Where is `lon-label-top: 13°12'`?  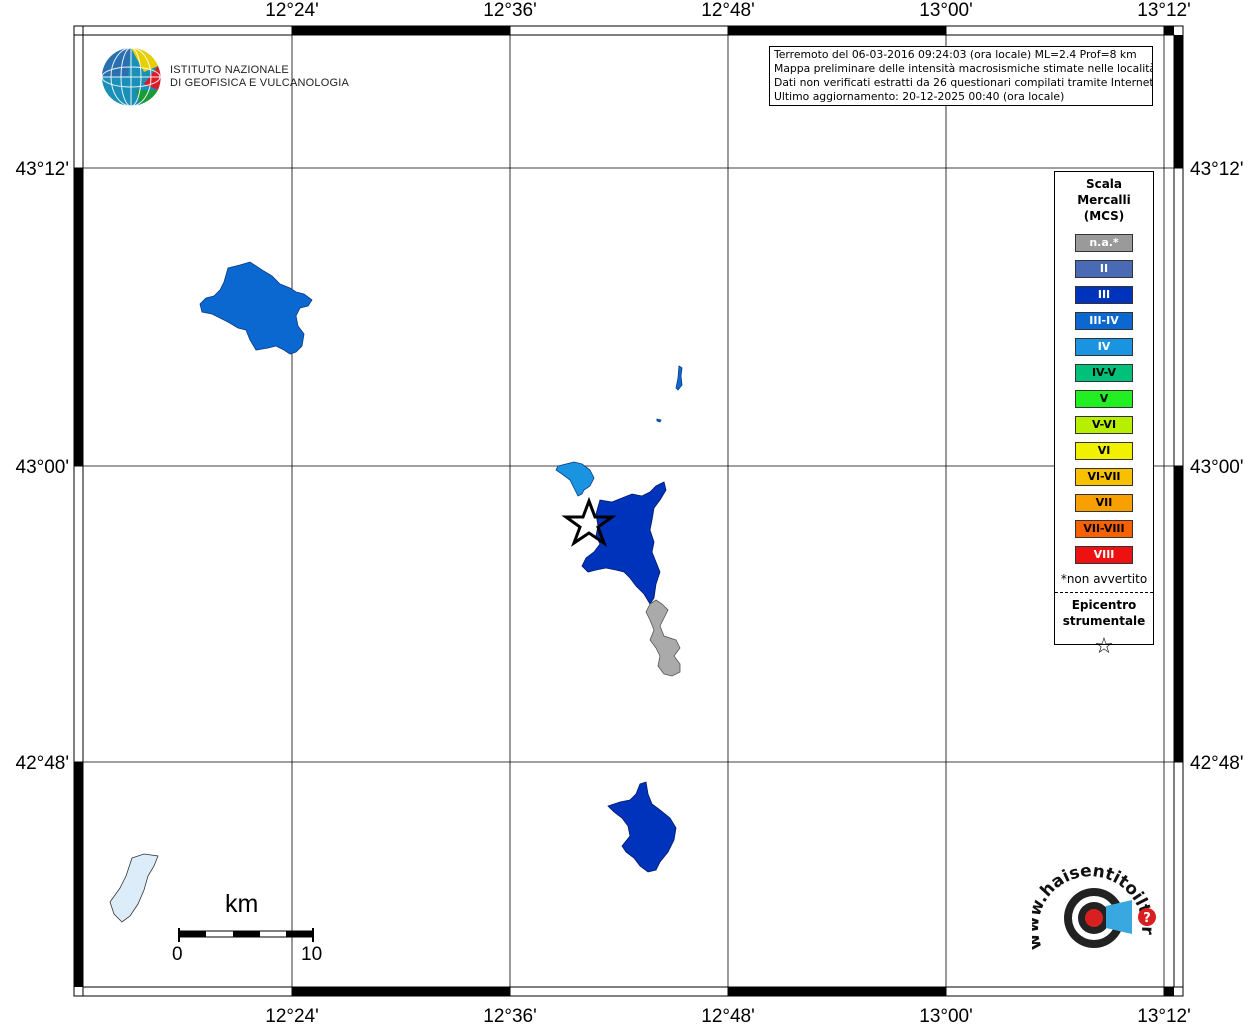 lon-label-top: 13°12' is located at coordinates (1164, 10).